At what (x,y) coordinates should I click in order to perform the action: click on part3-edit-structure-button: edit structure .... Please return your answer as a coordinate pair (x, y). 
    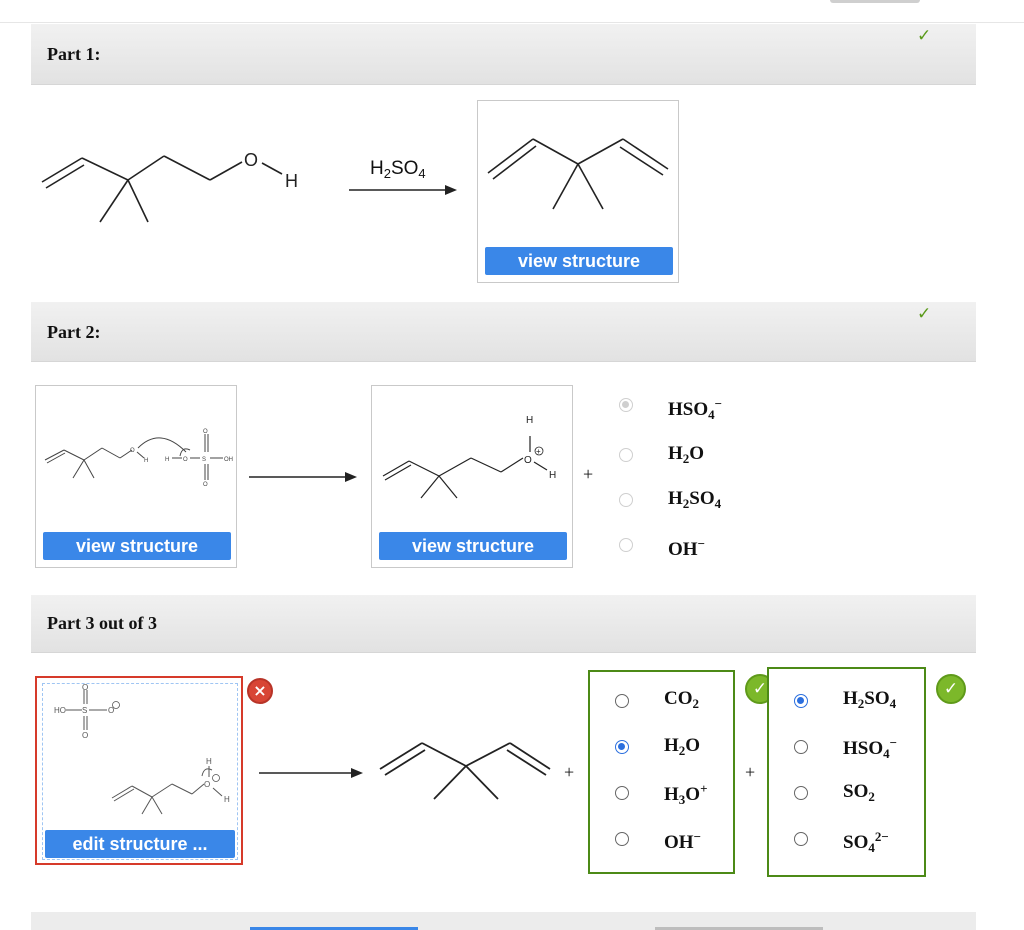
    Looking at the image, I should click on (140, 844).